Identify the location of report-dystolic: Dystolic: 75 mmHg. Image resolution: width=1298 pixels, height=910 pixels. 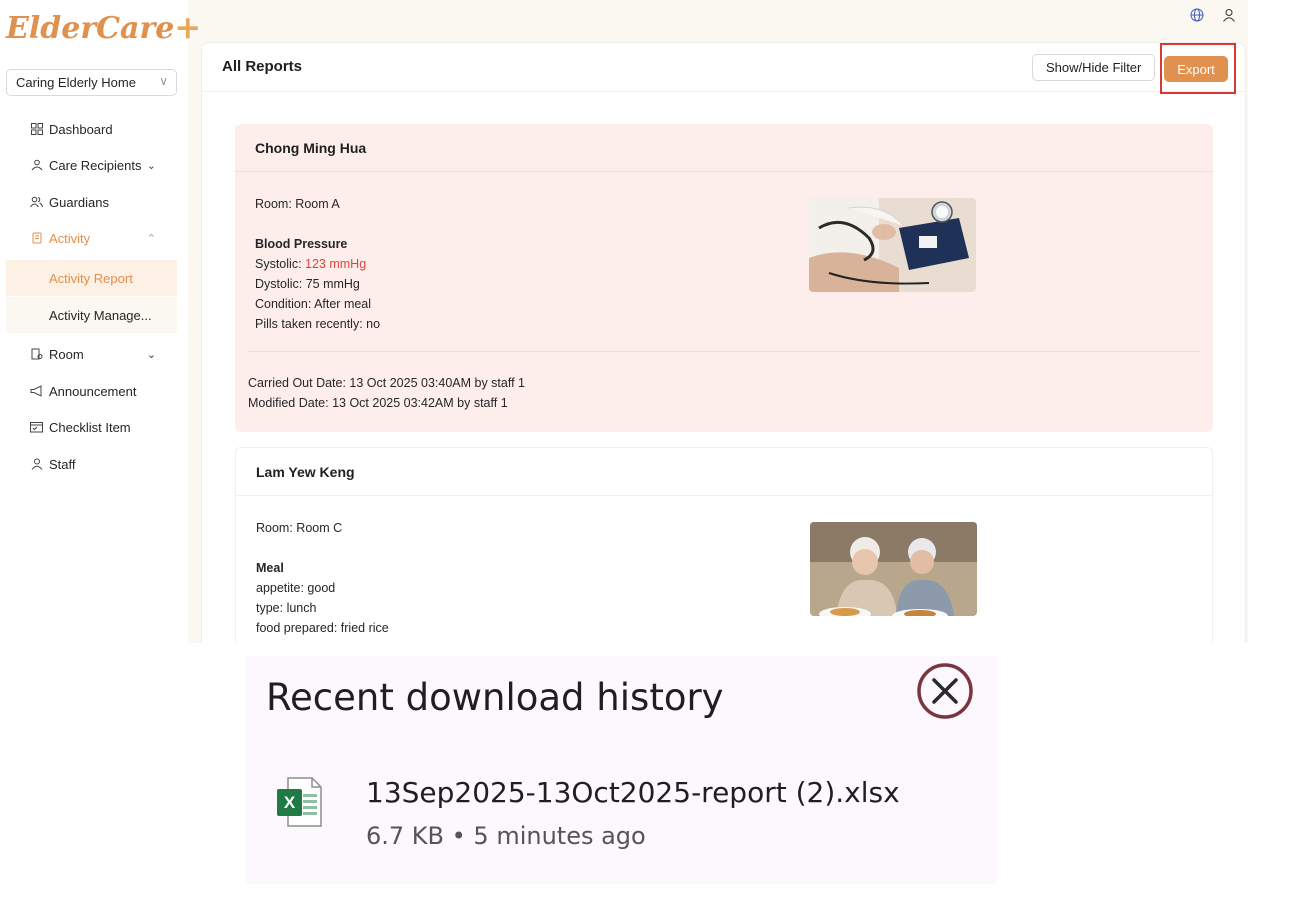
(307, 284).